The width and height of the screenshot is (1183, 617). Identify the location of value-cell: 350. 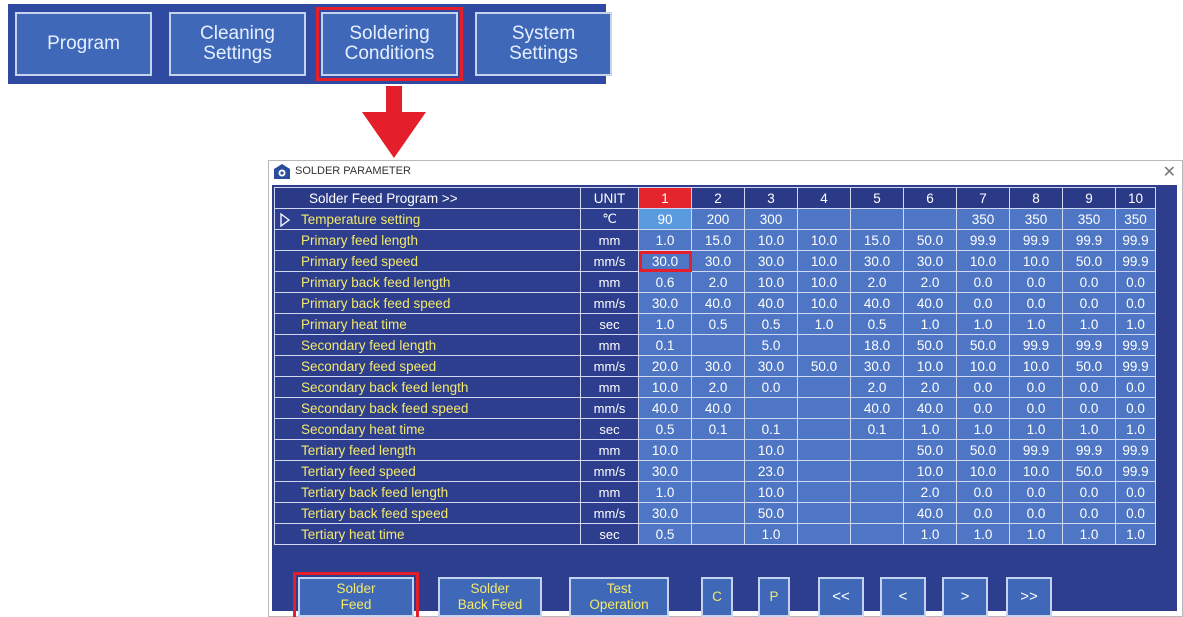
(1036, 219).